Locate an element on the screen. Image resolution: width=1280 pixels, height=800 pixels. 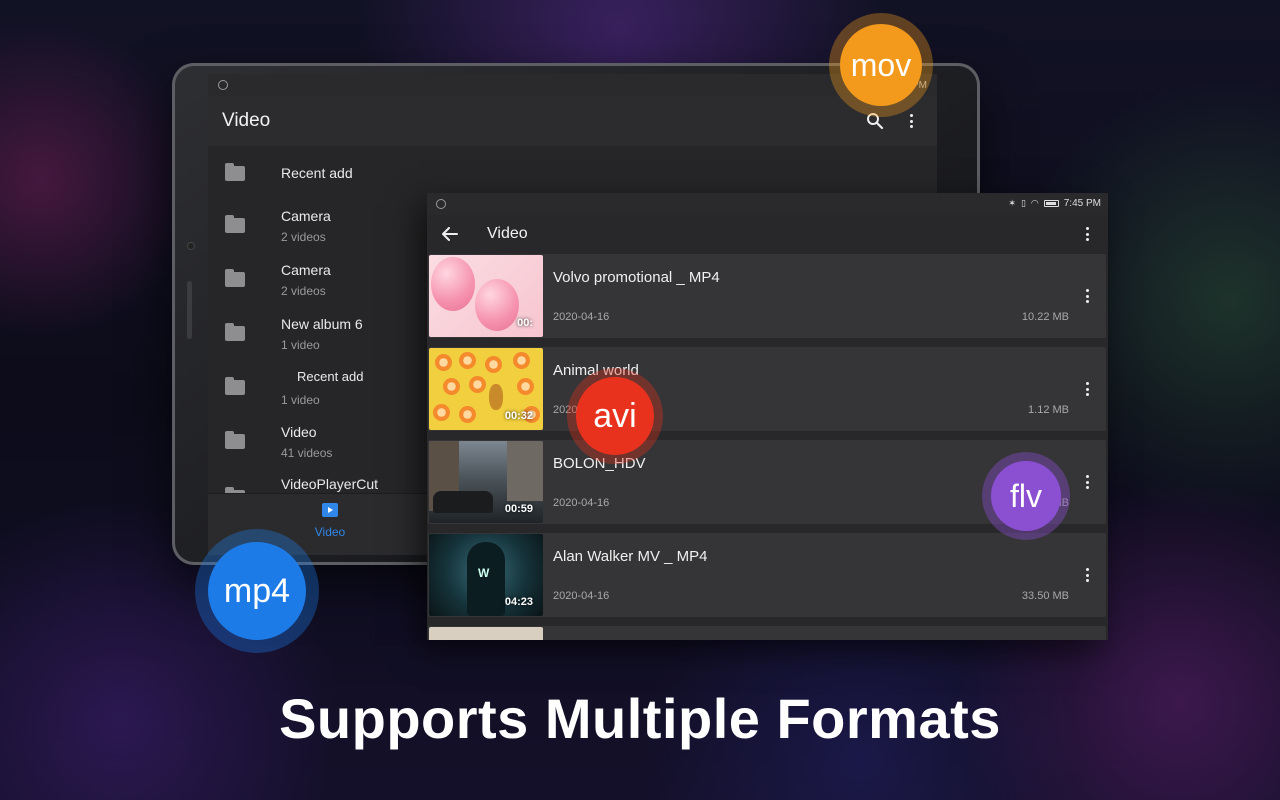
bluetooth-icon: ✶ is located at coordinates (1012, 203).